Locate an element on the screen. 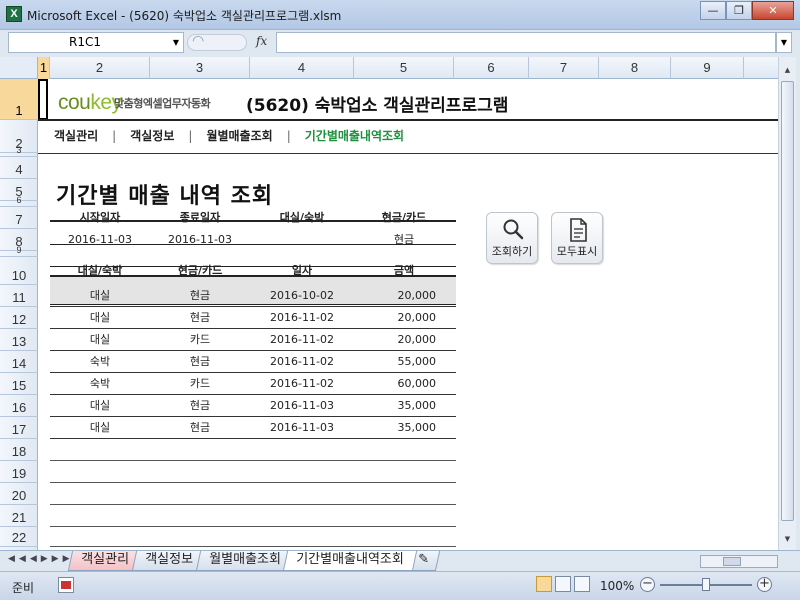 This screenshot has height=600, width=800. table-cell: 2016-11-03 is located at coordinates (302, 427).